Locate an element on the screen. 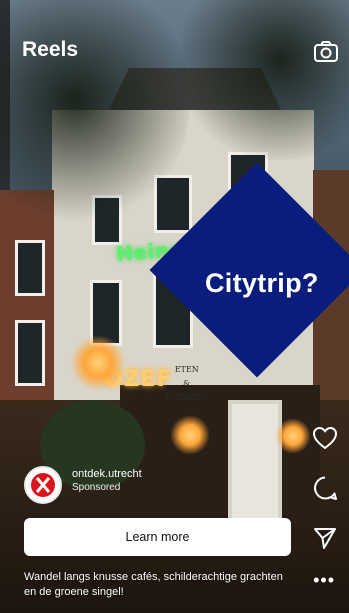 The width and height of the screenshot is (349, 613). more-icon: ••• is located at coordinates (324, 580).